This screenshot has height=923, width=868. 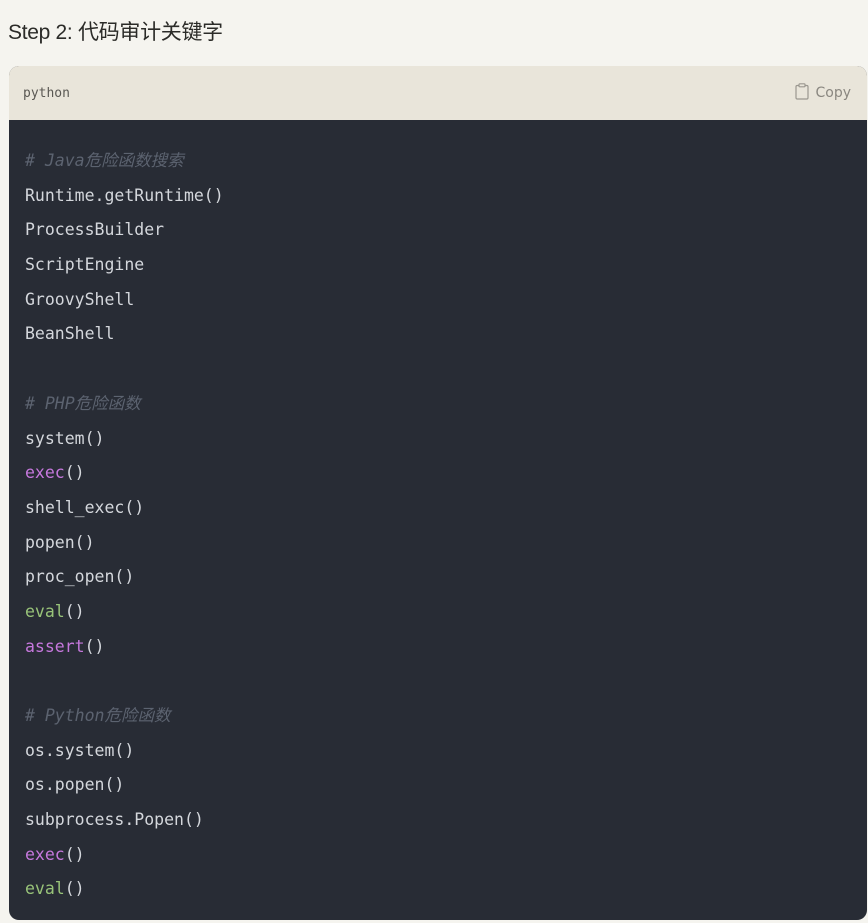 What do you see at coordinates (438, 716) in the screenshot?
I see `code-comment-line: # Python危险函数` at bounding box center [438, 716].